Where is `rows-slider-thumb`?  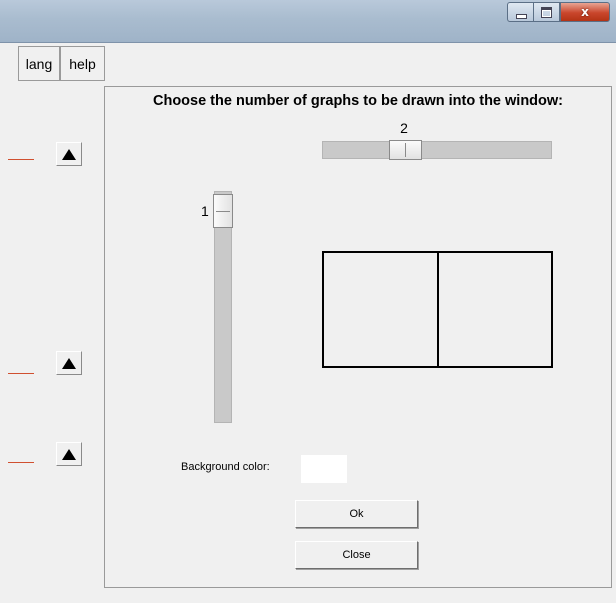
rows-slider-thumb is located at coordinates (223, 211).